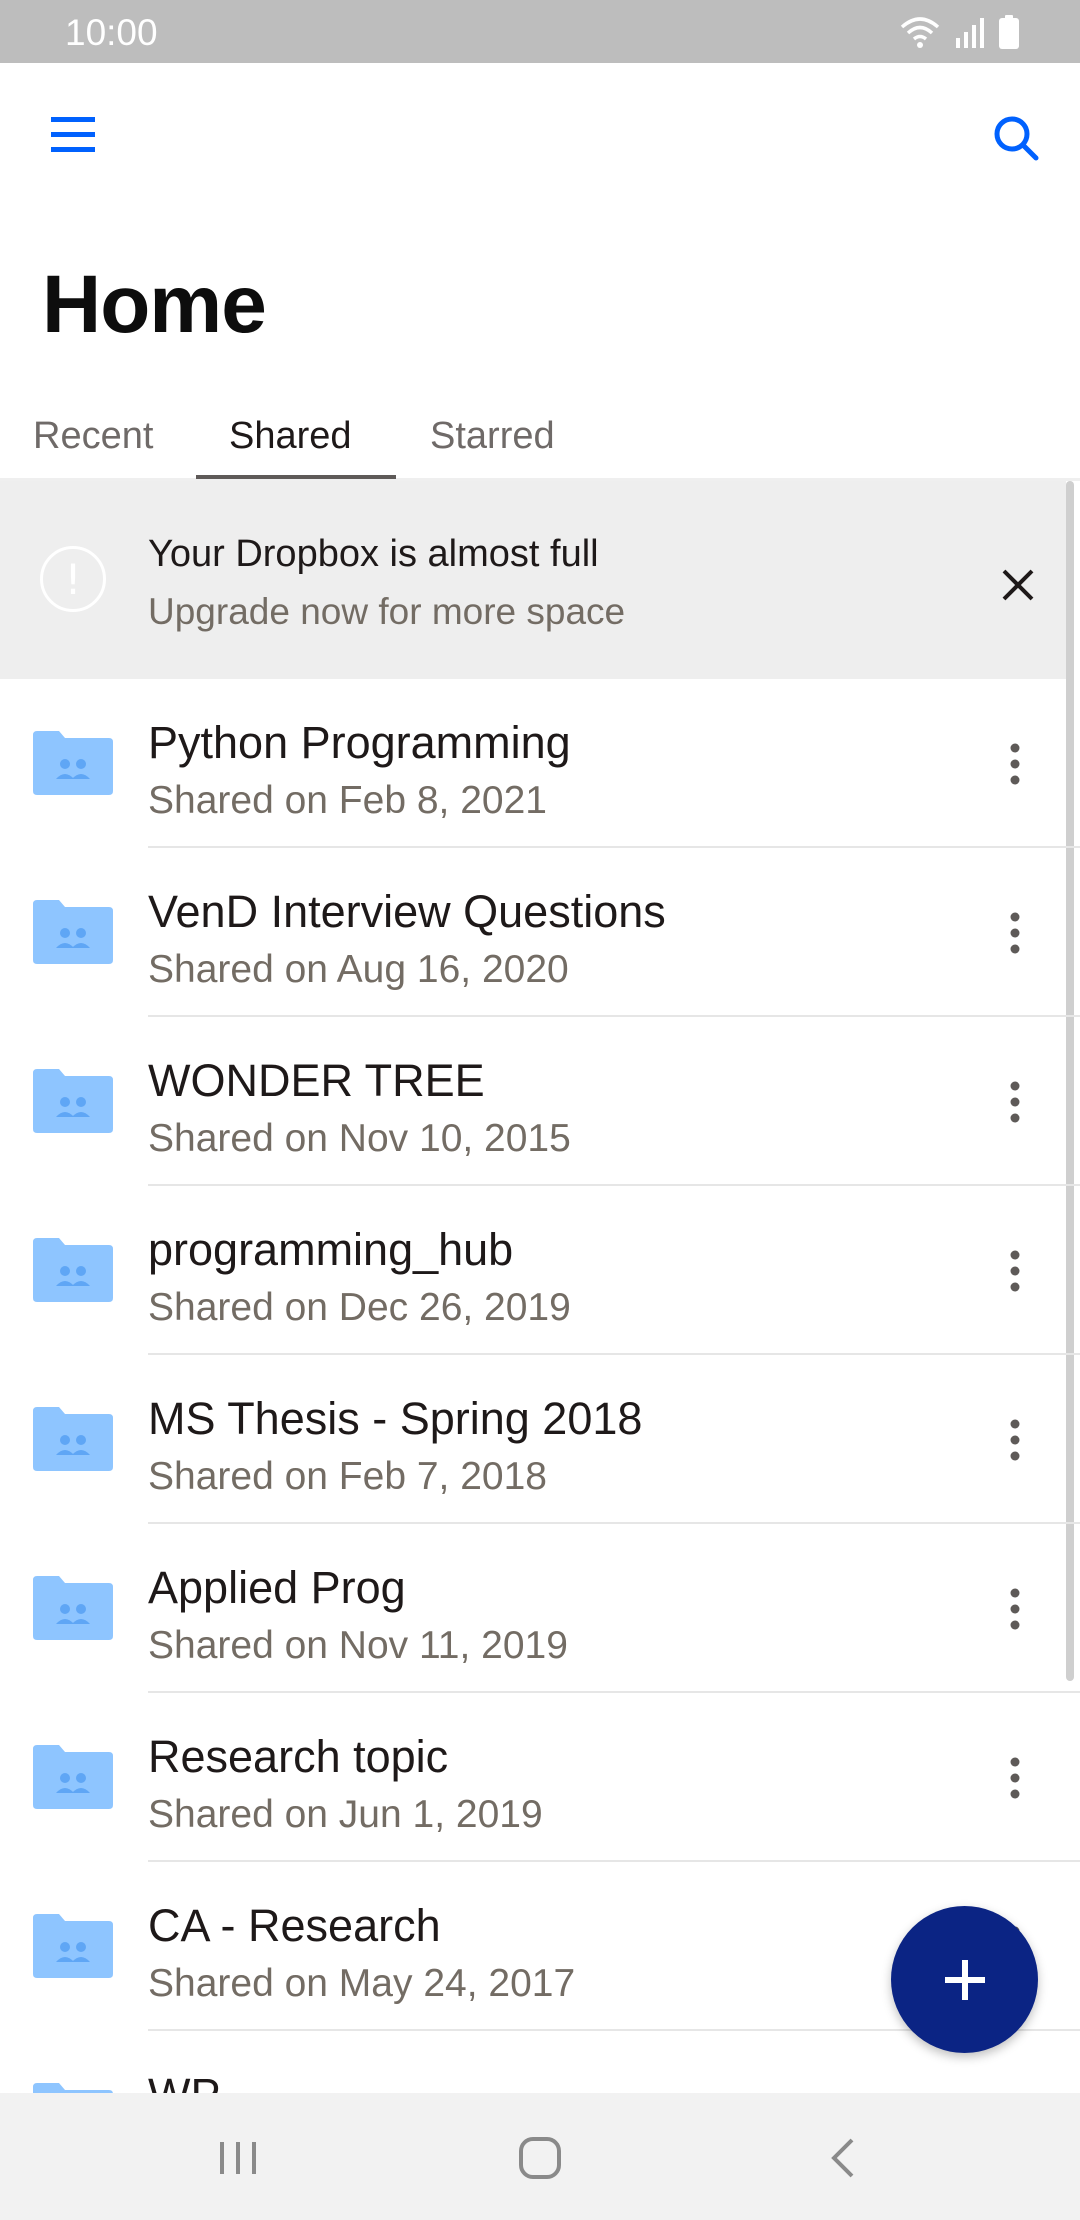  What do you see at coordinates (296, 477) in the screenshot?
I see `active-tab-indicator` at bounding box center [296, 477].